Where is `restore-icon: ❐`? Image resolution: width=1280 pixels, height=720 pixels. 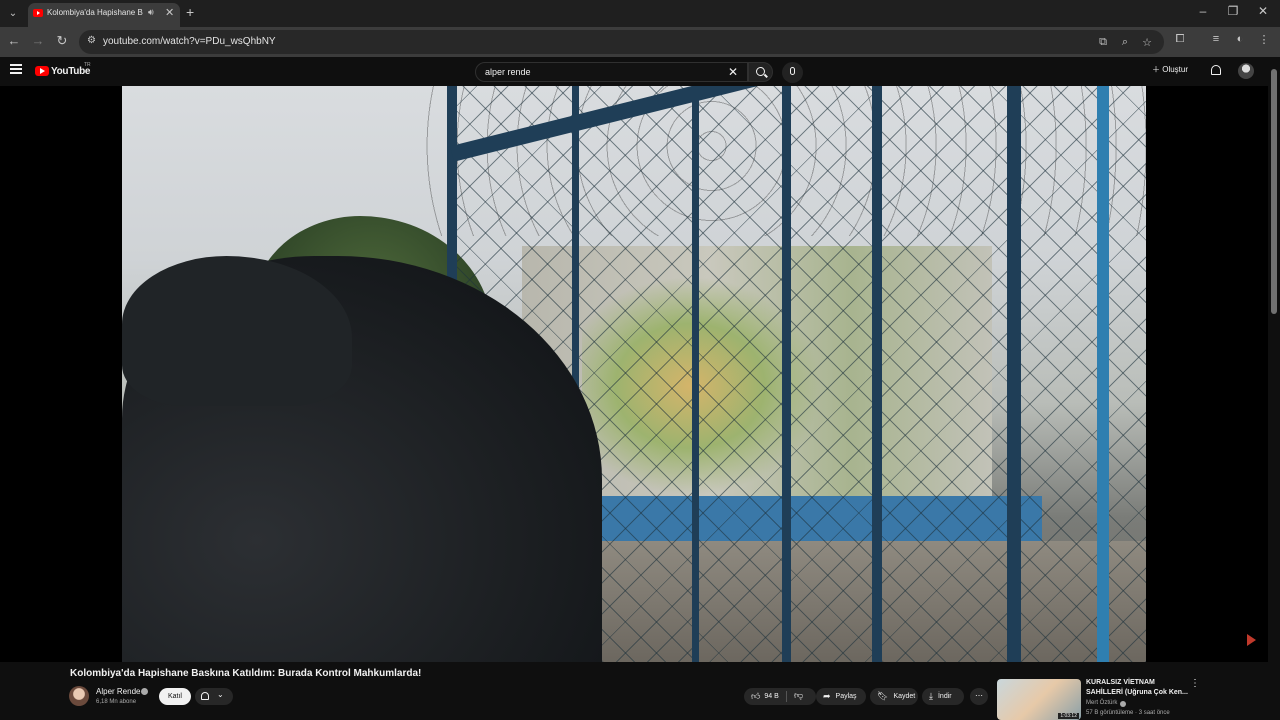 restore-icon: ❐ is located at coordinates (1233, 11).